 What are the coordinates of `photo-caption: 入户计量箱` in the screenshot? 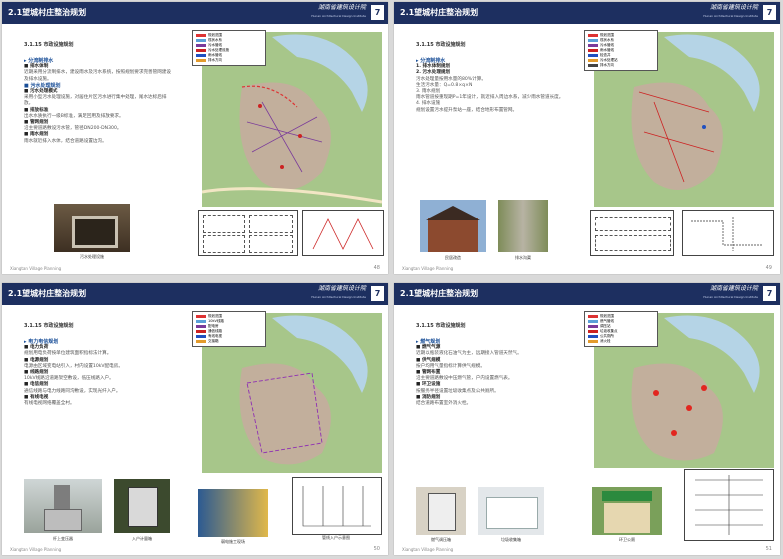 It's located at (142, 538).